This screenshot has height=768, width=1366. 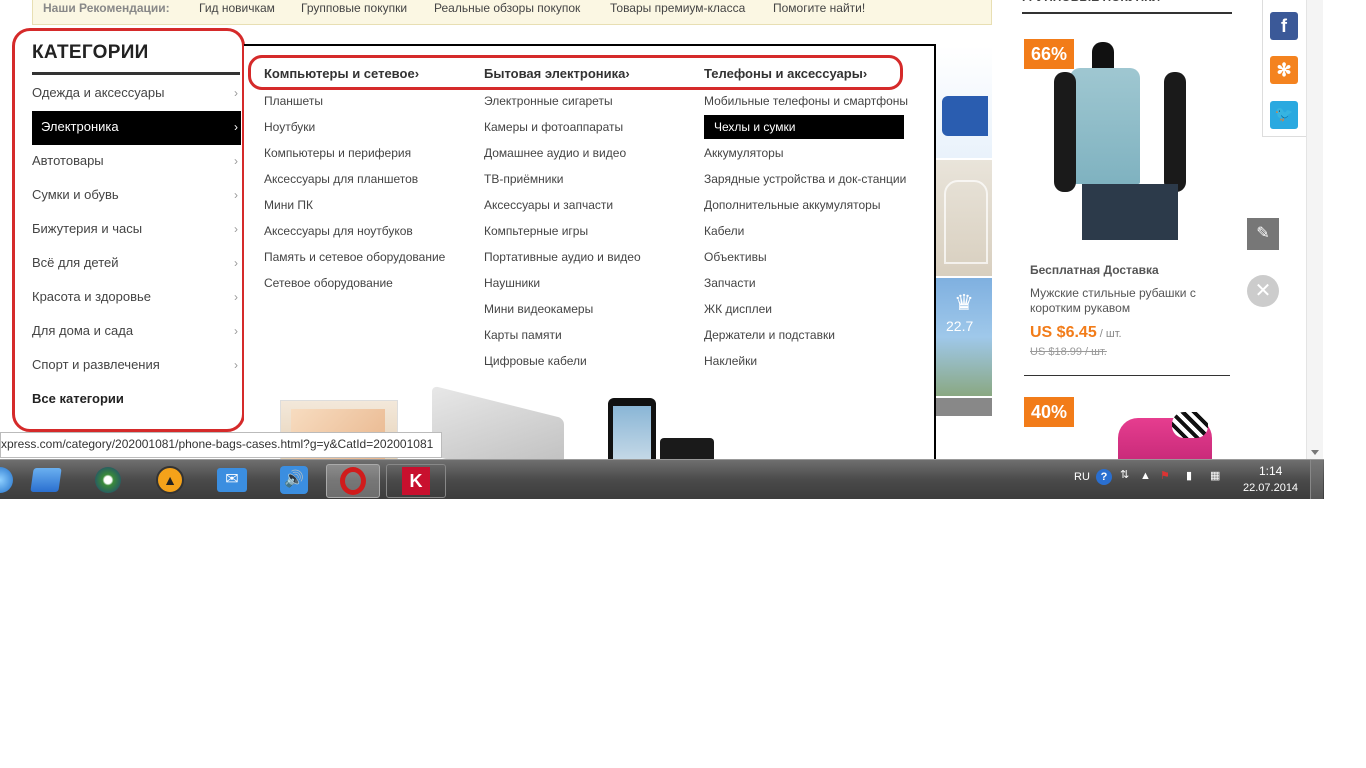 What do you see at coordinates (354, 8) in the screenshot?
I see `rec-link-group-buys: Групповые покупки` at bounding box center [354, 8].